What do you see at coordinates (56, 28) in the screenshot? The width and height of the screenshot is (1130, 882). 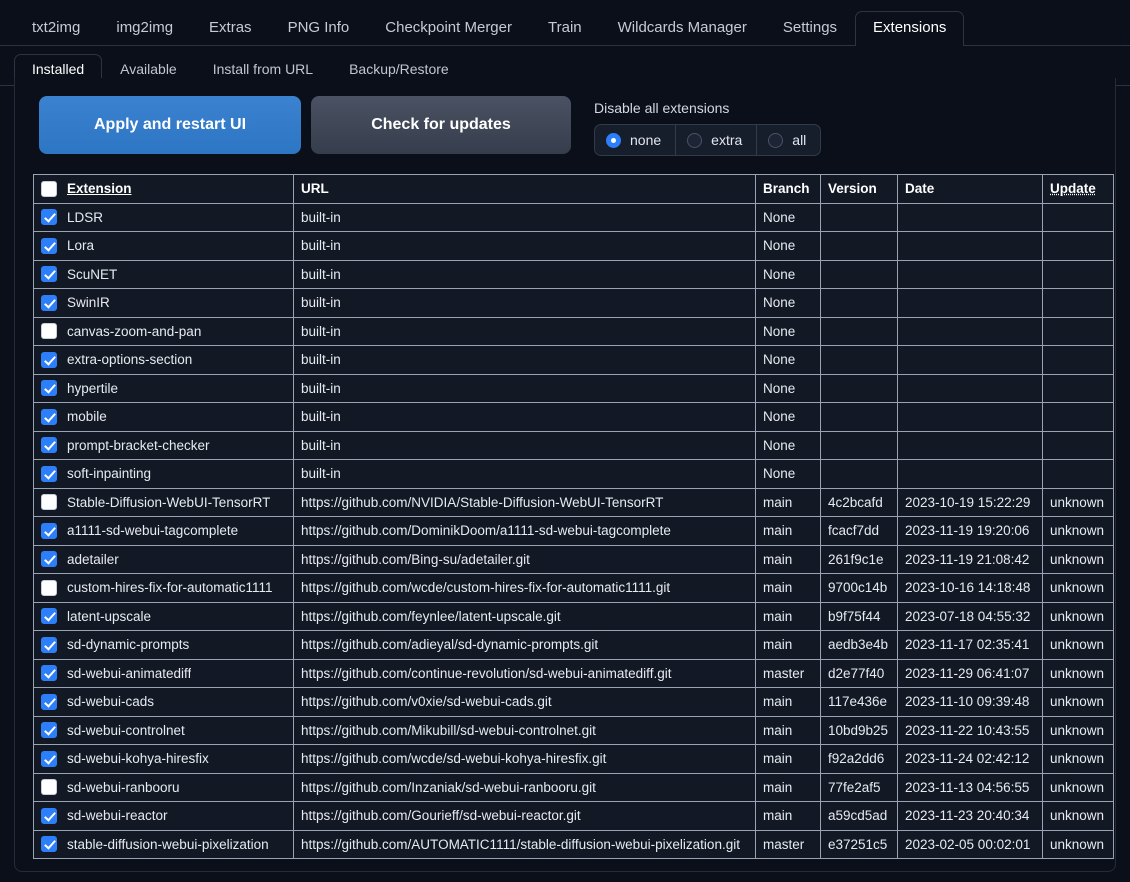 I see `main-tab-txt2img: txt2img` at bounding box center [56, 28].